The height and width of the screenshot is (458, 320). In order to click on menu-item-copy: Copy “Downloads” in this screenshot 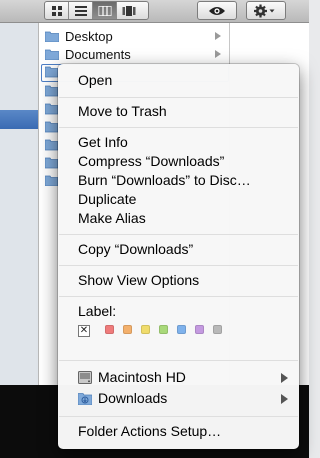, I will do `click(135, 249)`.